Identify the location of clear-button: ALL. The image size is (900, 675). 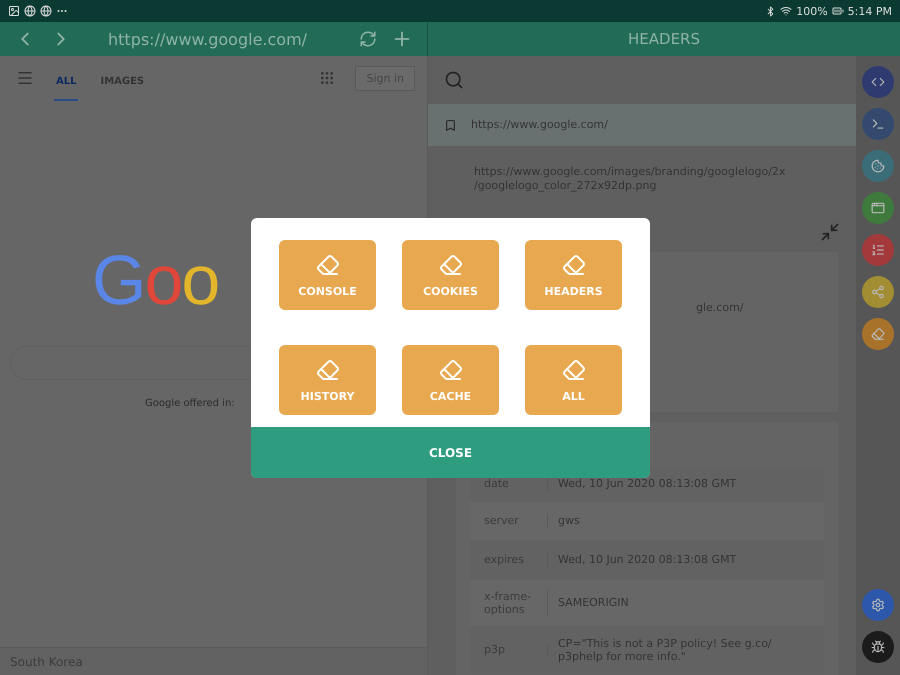
(573, 380).